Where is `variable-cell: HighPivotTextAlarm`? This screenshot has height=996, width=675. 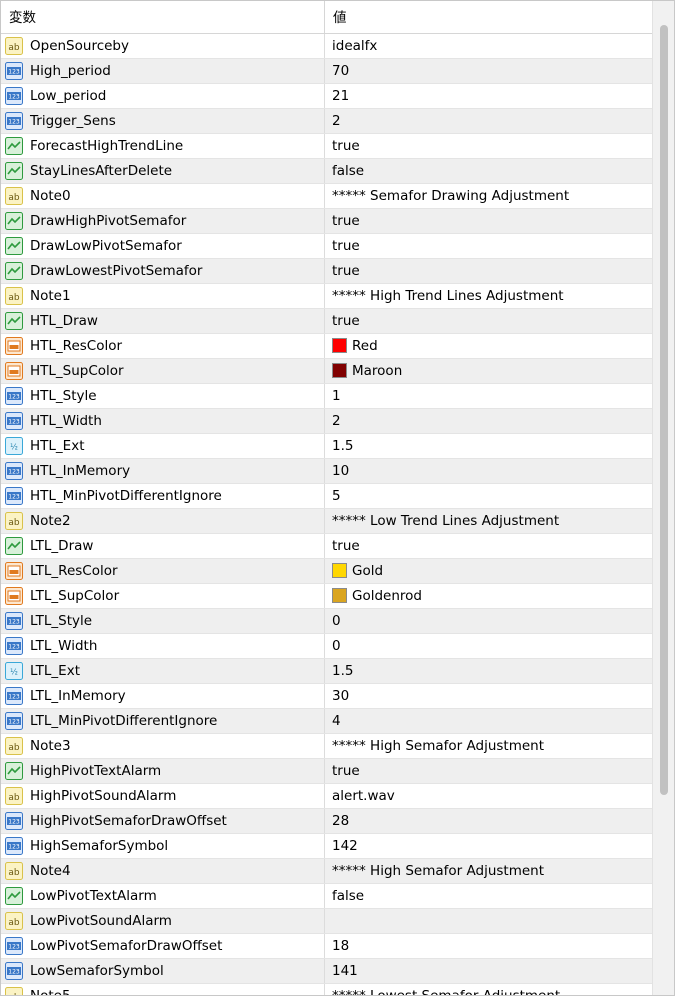
variable-cell: HighPivotTextAlarm is located at coordinates (163, 771).